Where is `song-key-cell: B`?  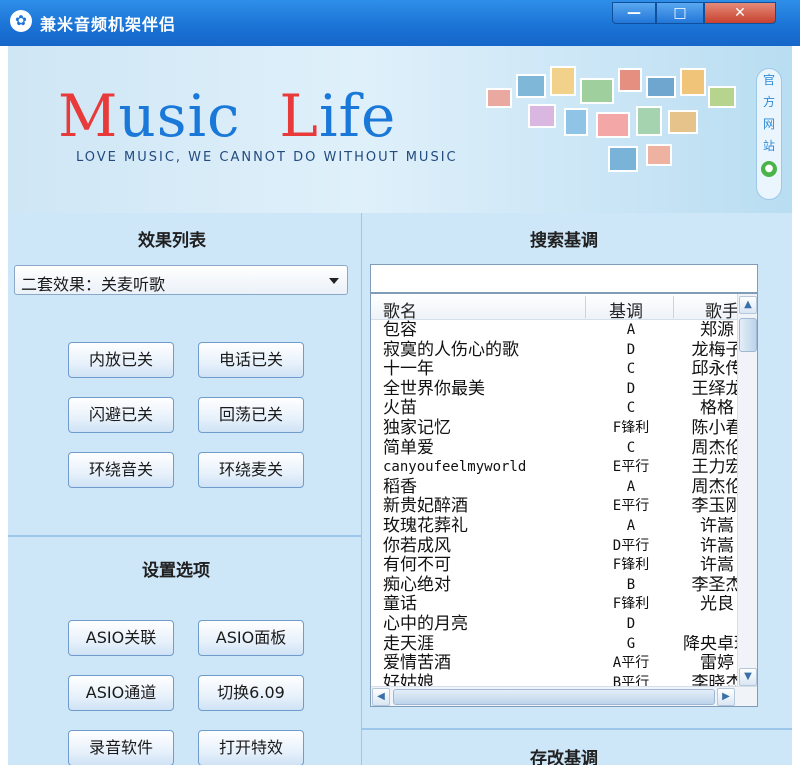
song-key-cell: B is located at coordinates (631, 584).